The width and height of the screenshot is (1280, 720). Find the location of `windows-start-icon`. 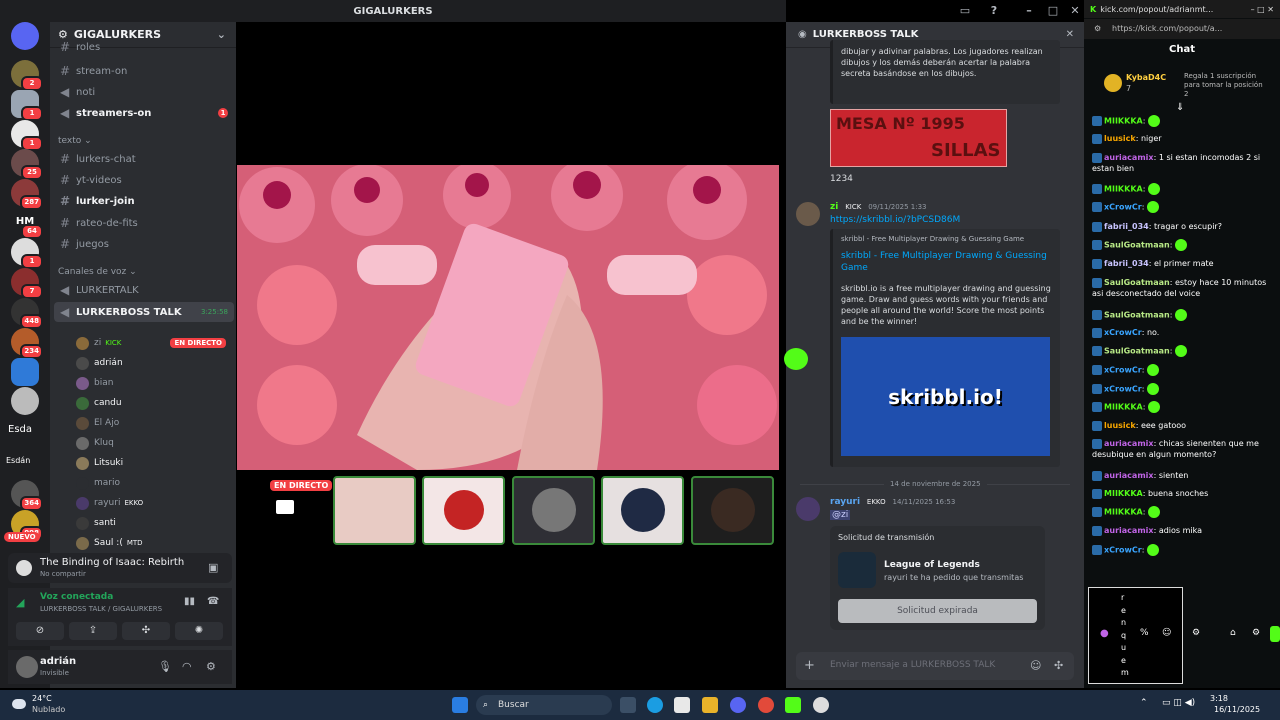

windows-start-icon is located at coordinates (460, 705).